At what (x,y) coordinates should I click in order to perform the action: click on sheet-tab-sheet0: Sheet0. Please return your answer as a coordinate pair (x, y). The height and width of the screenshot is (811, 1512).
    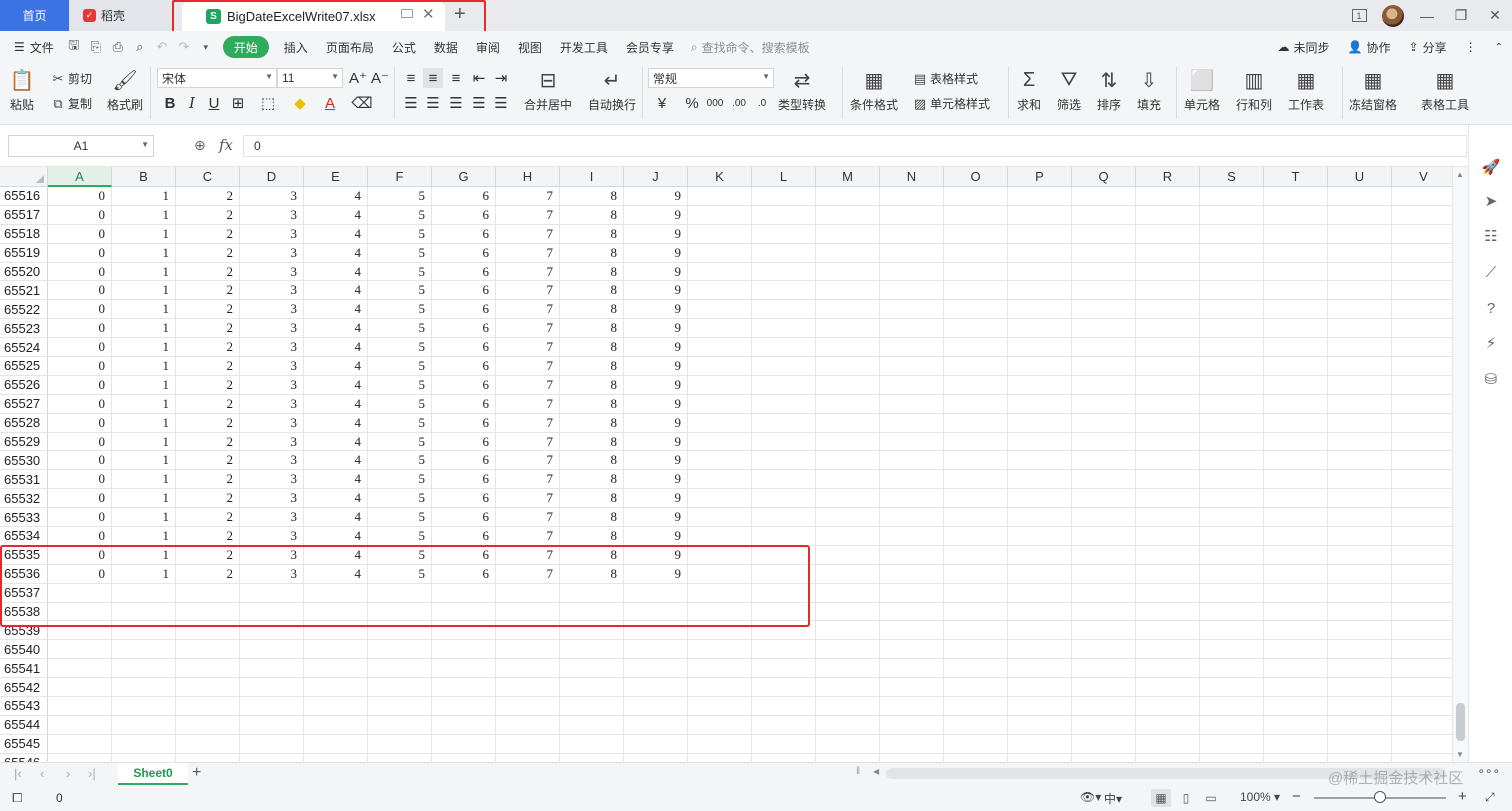
    Looking at the image, I should click on (153, 774).